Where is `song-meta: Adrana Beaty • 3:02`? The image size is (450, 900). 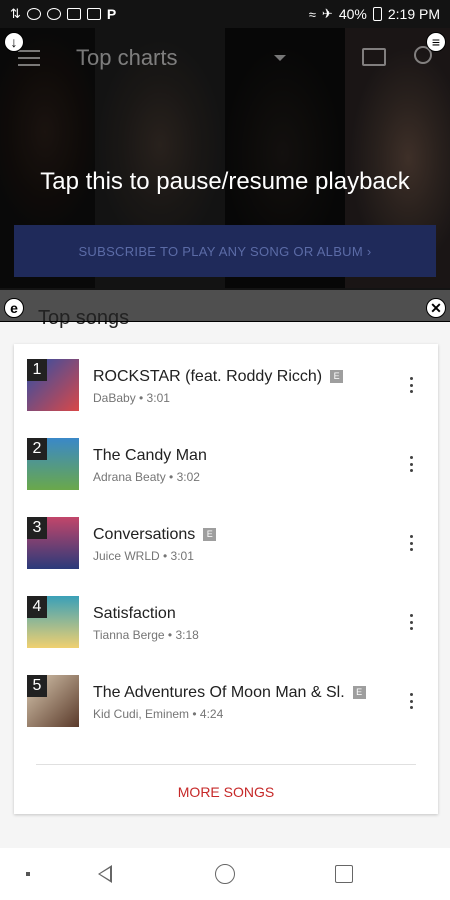 song-meta: Adrana Beaty • 3:02 is located at coordinates (146, 477).